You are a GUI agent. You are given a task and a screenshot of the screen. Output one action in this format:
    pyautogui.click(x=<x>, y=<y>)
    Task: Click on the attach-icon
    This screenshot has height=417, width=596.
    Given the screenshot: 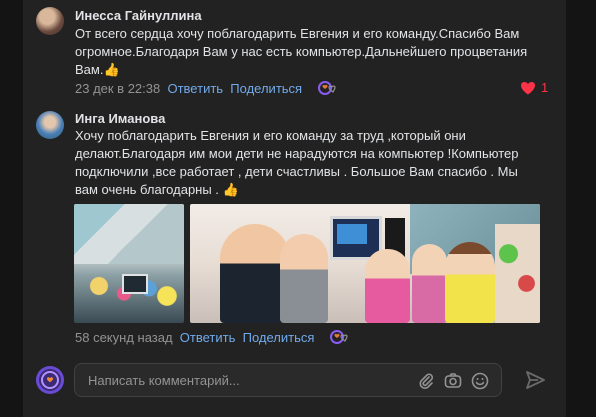 What is the action you would take?
    pyautogui.click(x=426, y=381)
    